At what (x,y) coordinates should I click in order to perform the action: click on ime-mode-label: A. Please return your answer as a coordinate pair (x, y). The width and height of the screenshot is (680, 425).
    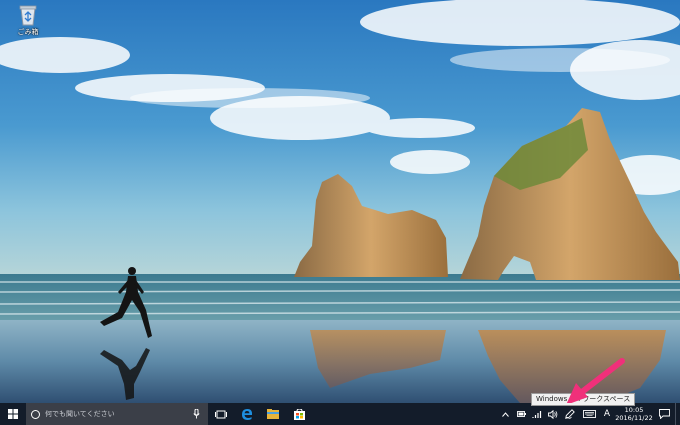
    Looking at the image, I should click on (607, 414).